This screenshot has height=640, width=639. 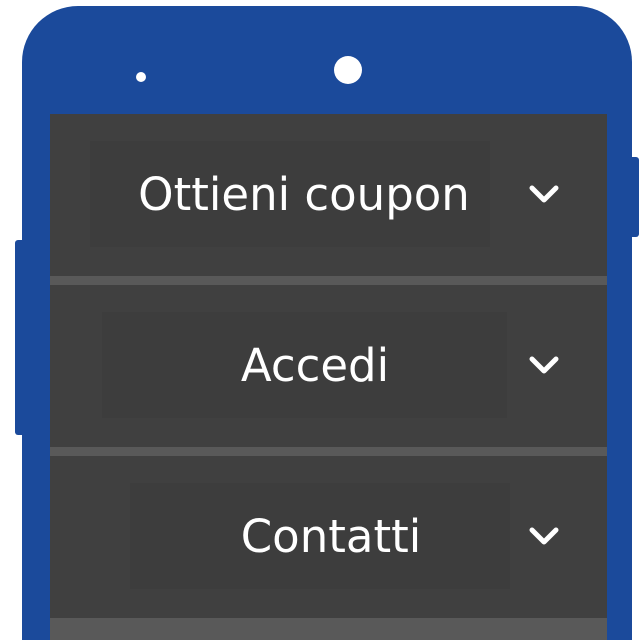 I want to click on front-sensor-icon, so click(x=141, y=77).